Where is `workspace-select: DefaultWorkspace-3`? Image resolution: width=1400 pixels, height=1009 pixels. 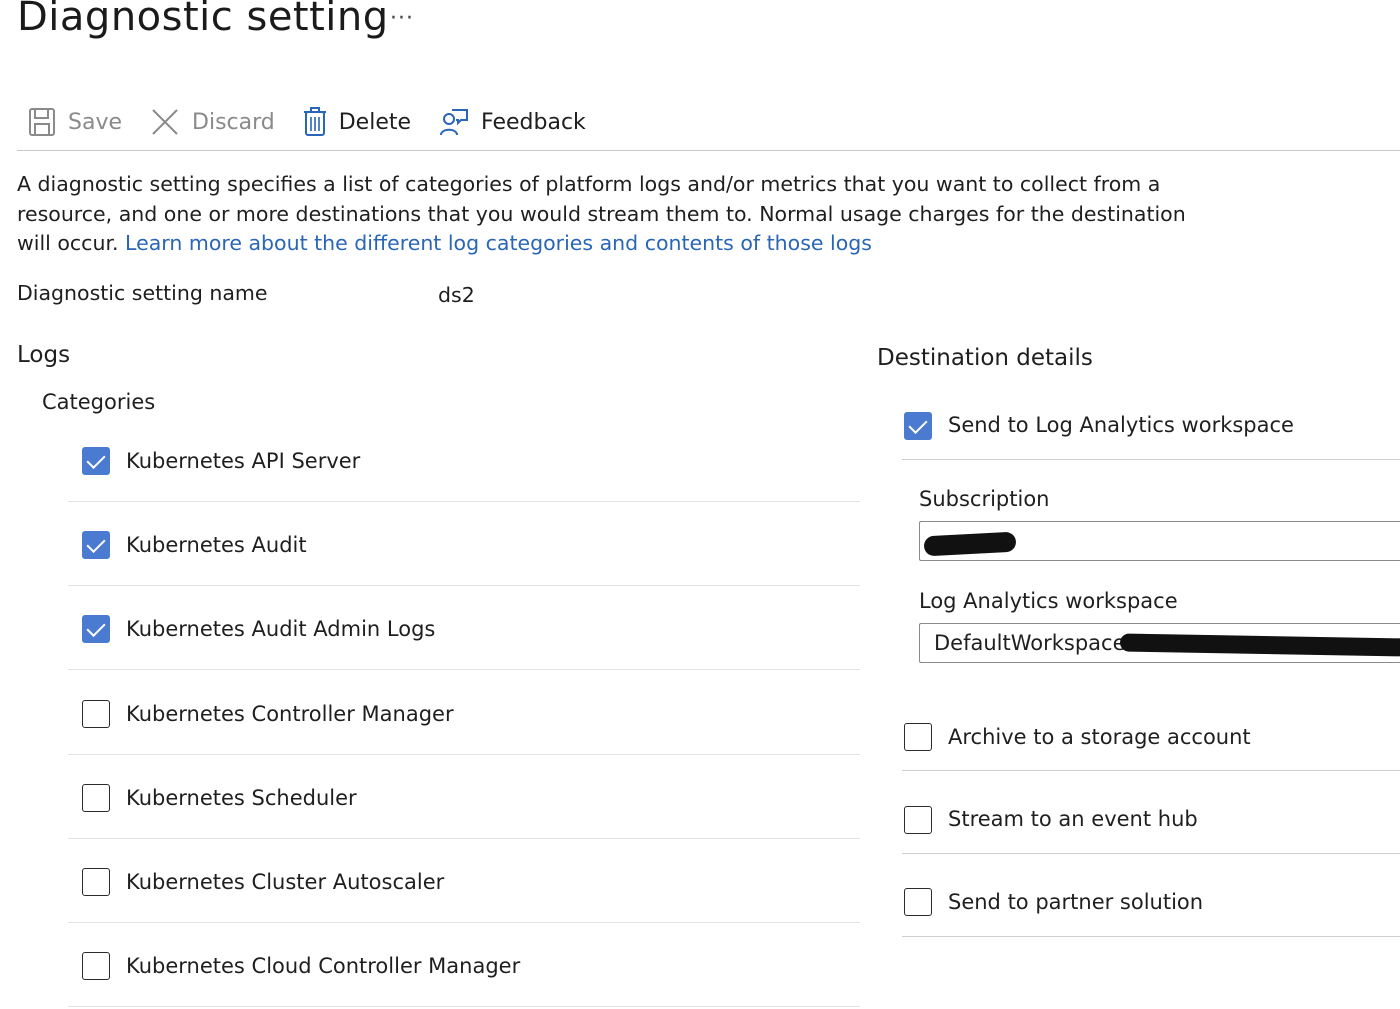 workspace-select: DefaultWorkspace-3 is located at coordinates (1159, 643).